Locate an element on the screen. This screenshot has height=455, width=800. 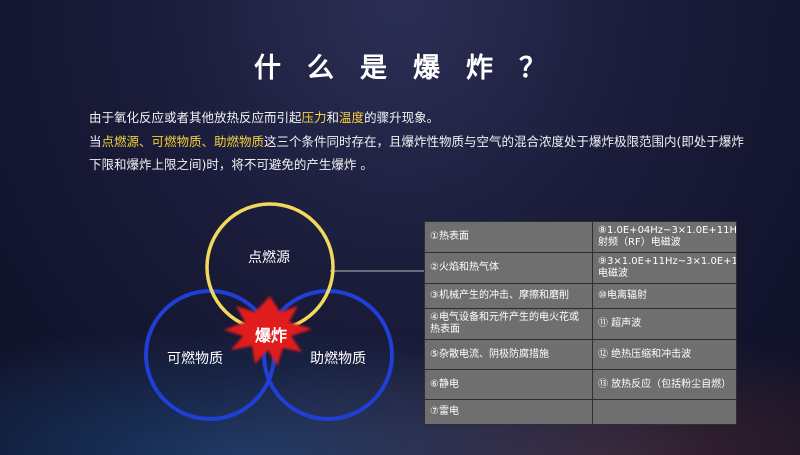
table-cell: ③机械产生的冲击、摩擦和磨削 is located at coordinates (508, 296).